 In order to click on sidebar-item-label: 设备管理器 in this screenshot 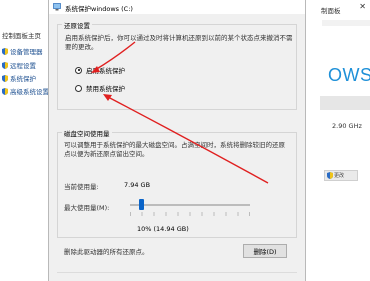, I will do `click(26, 52)`.